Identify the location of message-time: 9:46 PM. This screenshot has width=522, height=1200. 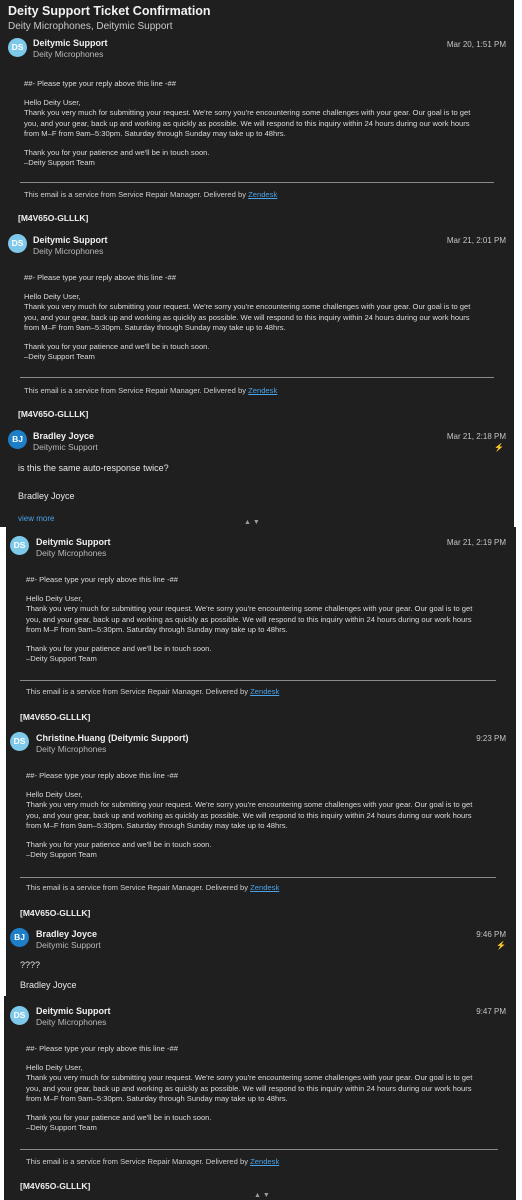
(491, 934).